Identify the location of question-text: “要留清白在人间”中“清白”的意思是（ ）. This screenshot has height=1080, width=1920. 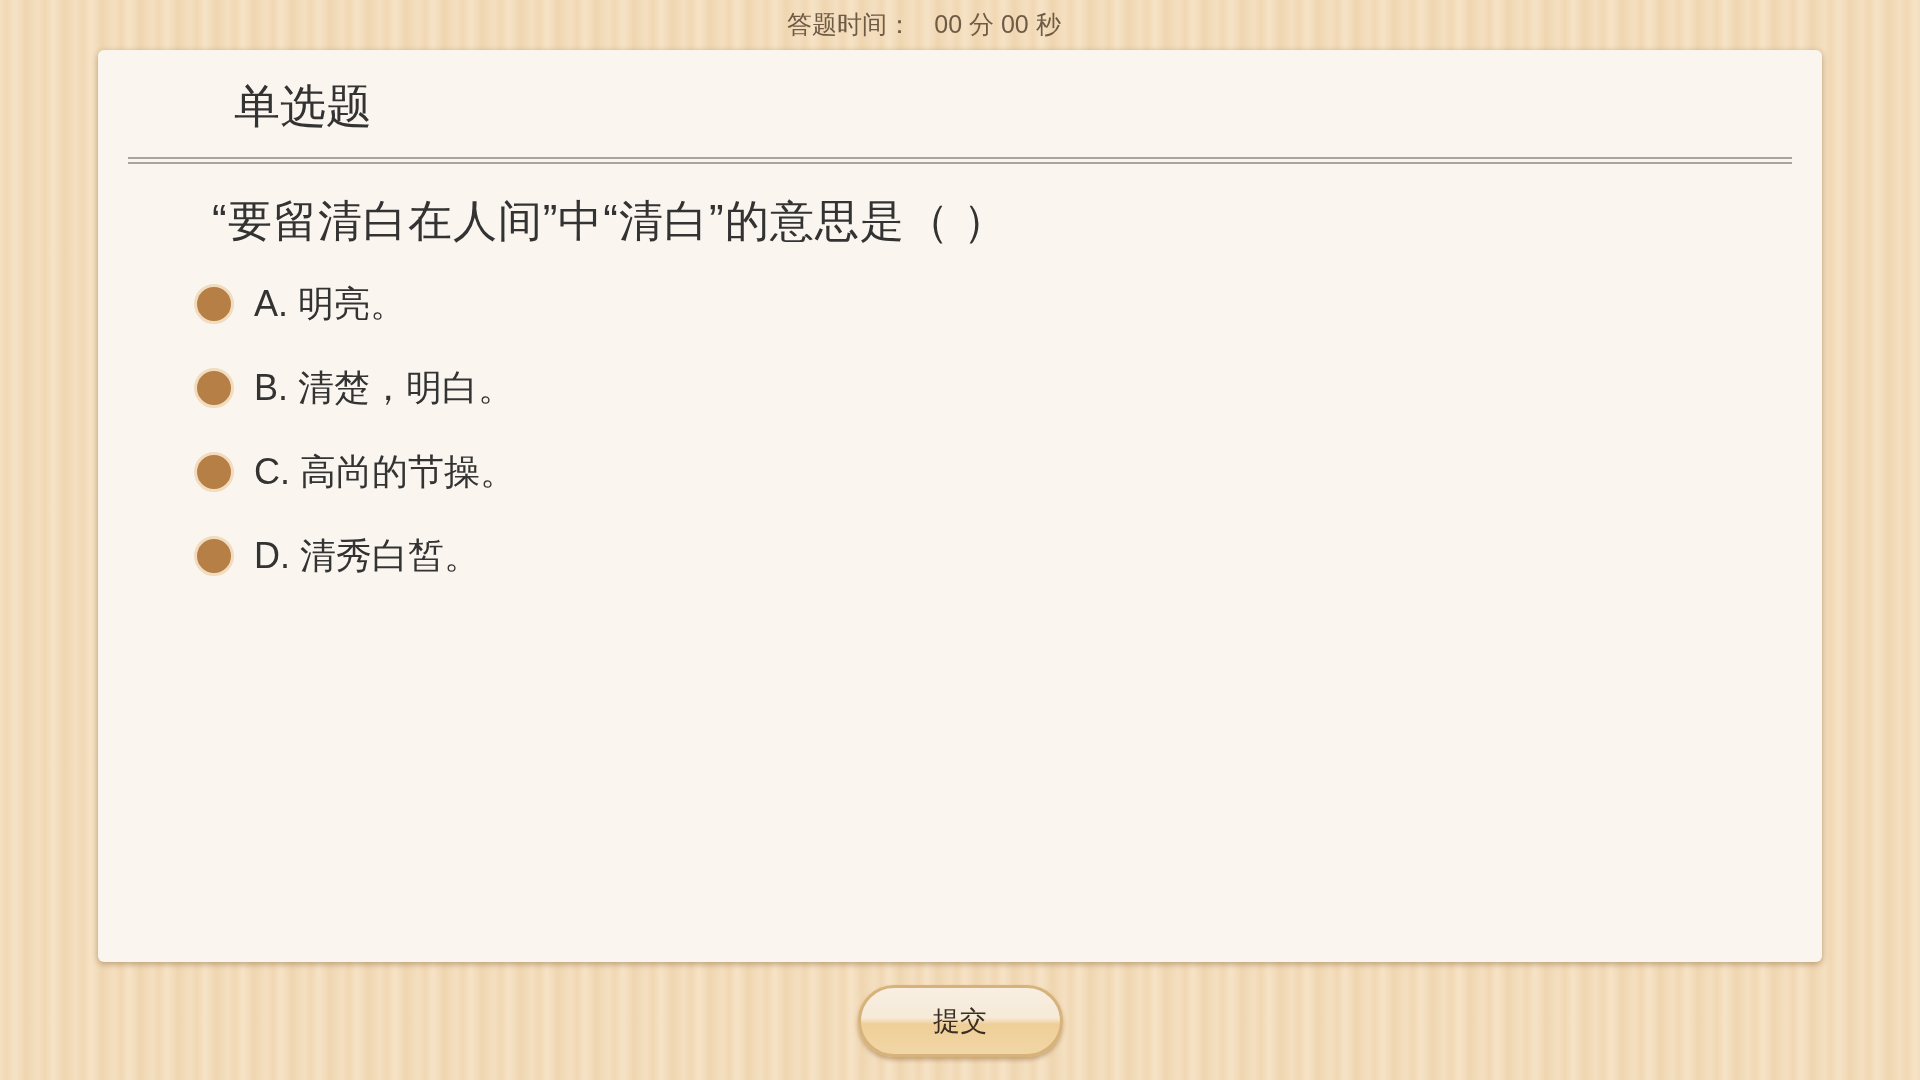
(610, 220).